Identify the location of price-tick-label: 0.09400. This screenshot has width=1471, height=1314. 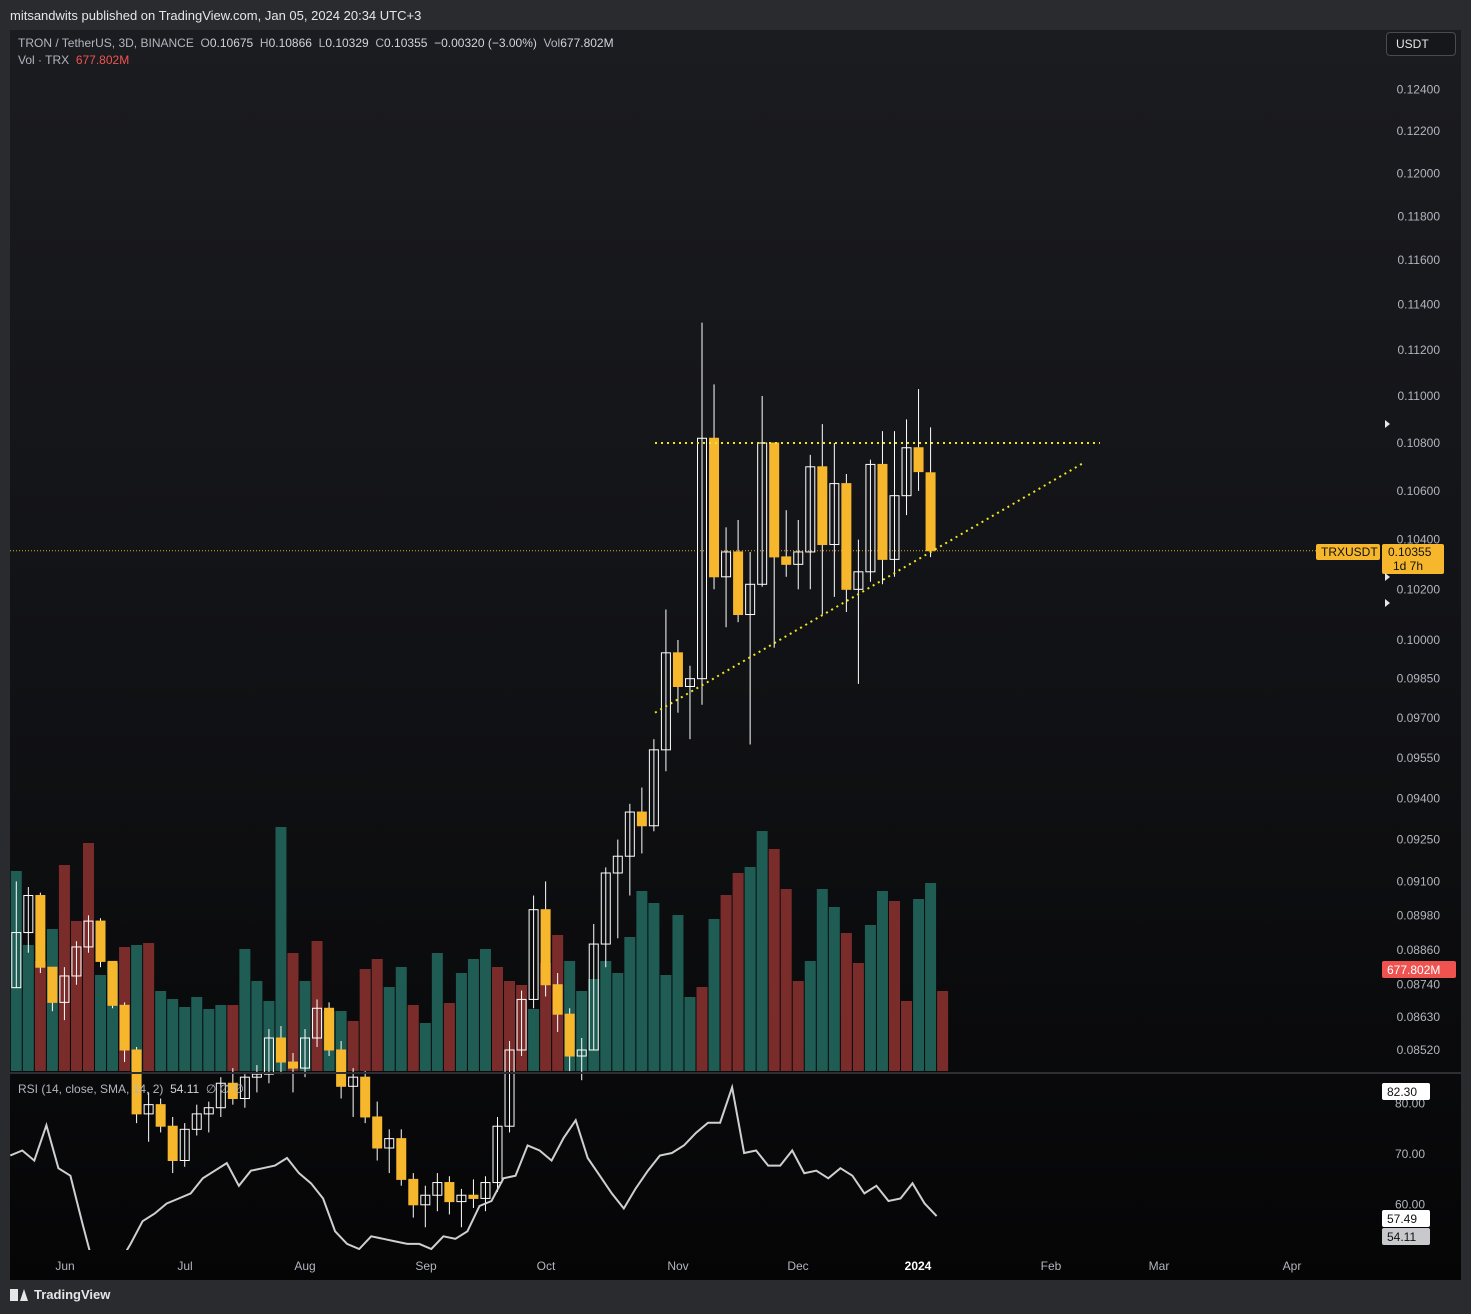
(1419, 798).